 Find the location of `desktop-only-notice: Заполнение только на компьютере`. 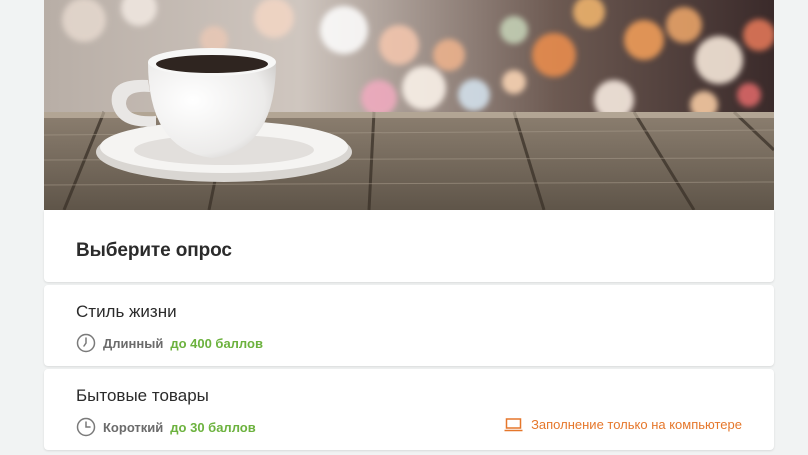

desktop-only-notice: Заполнение только на компьютере is located at coordinates (623, 424).